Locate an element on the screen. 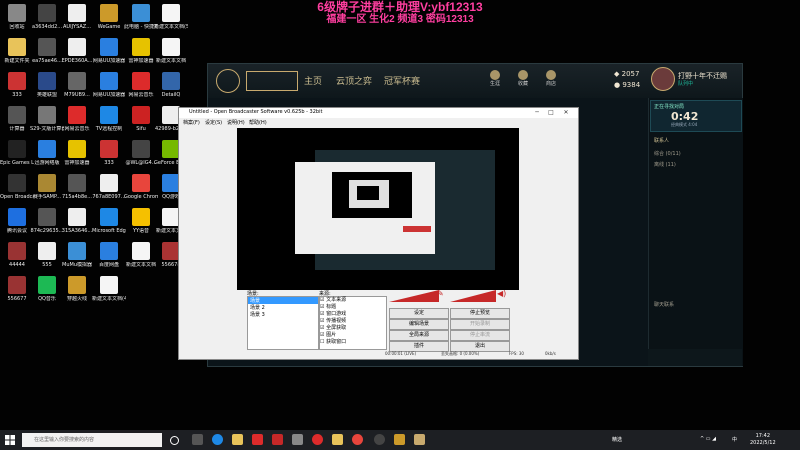 This screenshot has width=800, height=450. source-item: ☑ 标题 is located at coordinates (353, 307).